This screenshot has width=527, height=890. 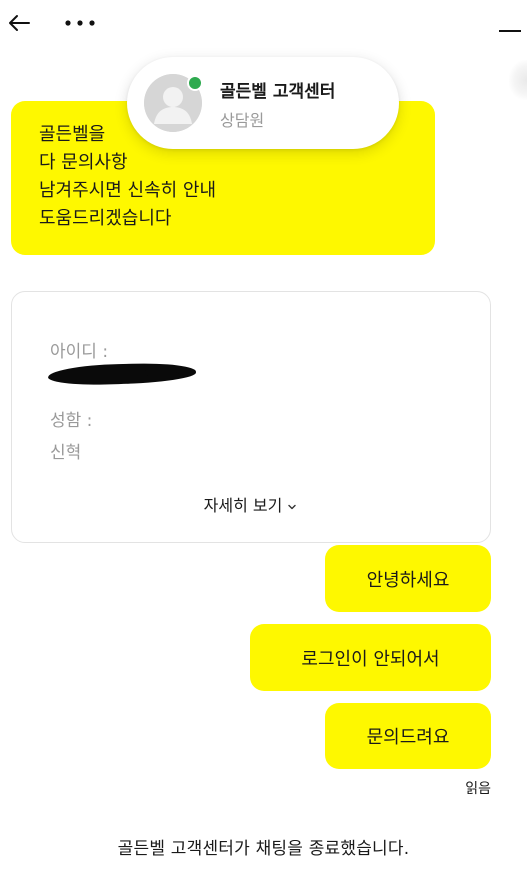 I want to click on chat-ended-notice: 골든벨 고객센터가 채팅을 종료했습니다., so click(x=263, y=849).